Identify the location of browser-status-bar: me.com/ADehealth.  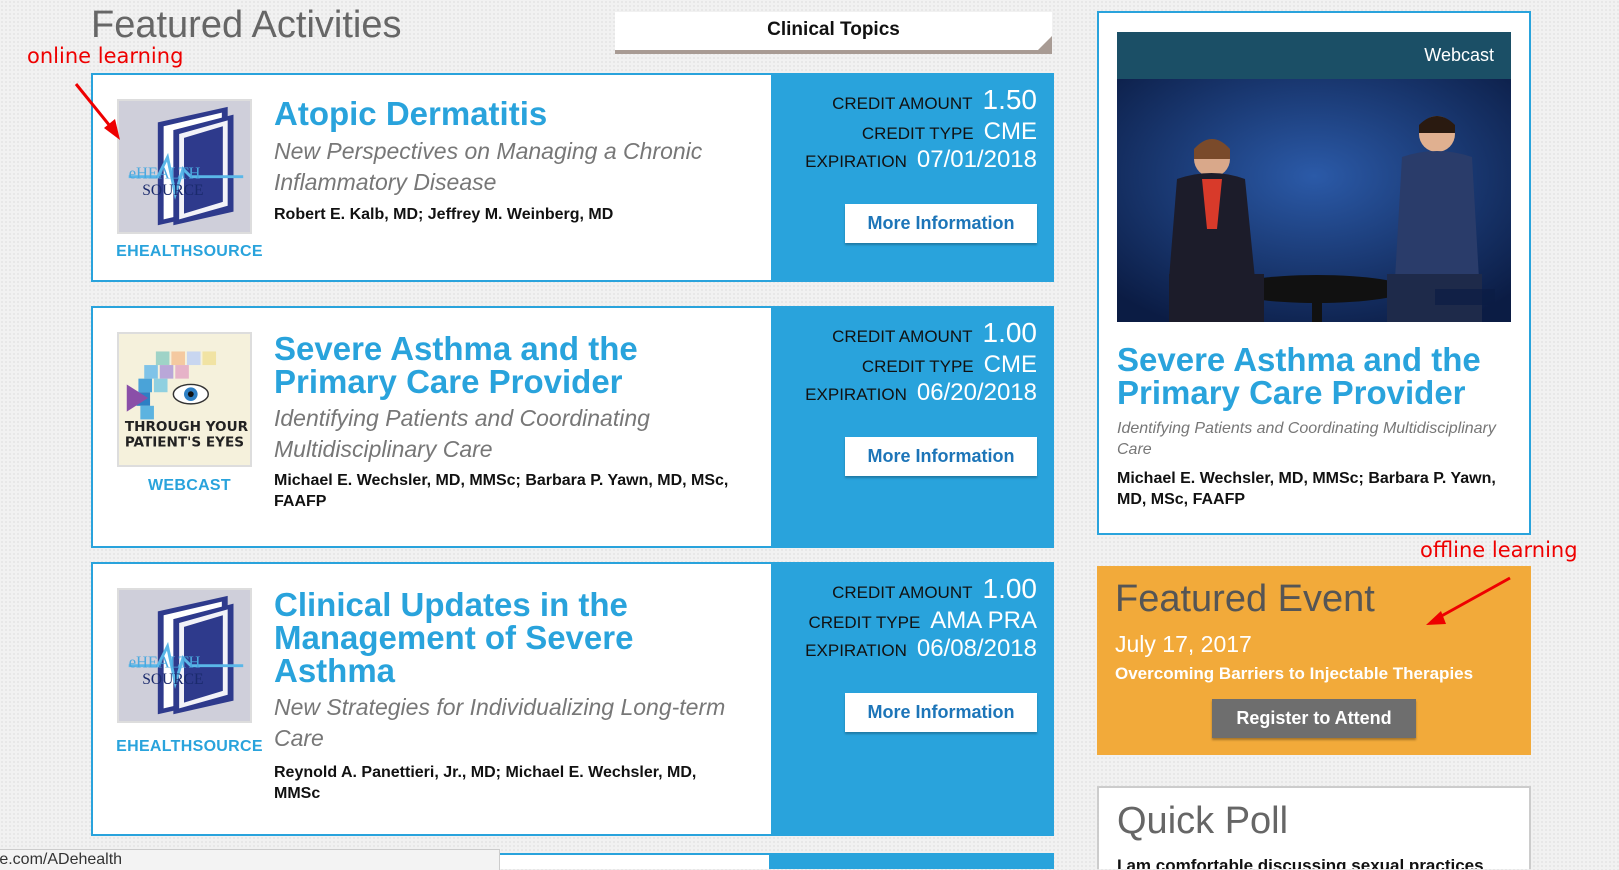
(250, 859).